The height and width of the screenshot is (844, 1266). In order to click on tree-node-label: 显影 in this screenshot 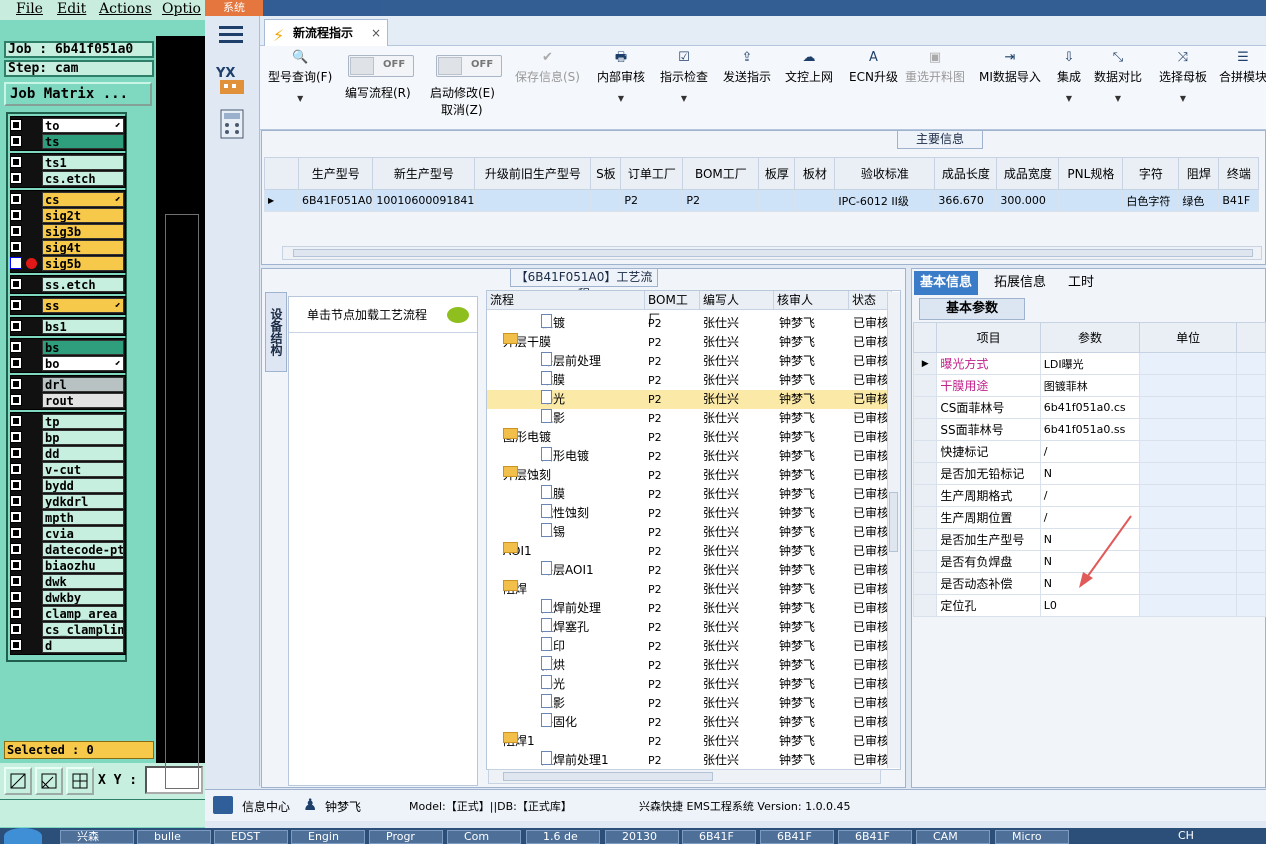, I will do `click(553, 418)`.